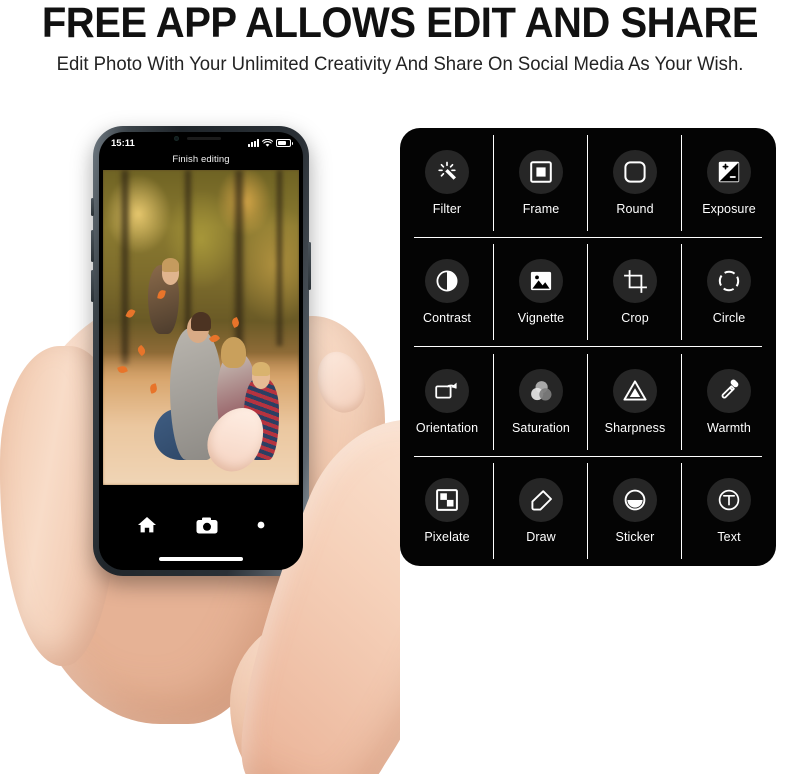 The image size is (800, 774). I want to click on triangle-sharpness-icon, so click(635, 390).